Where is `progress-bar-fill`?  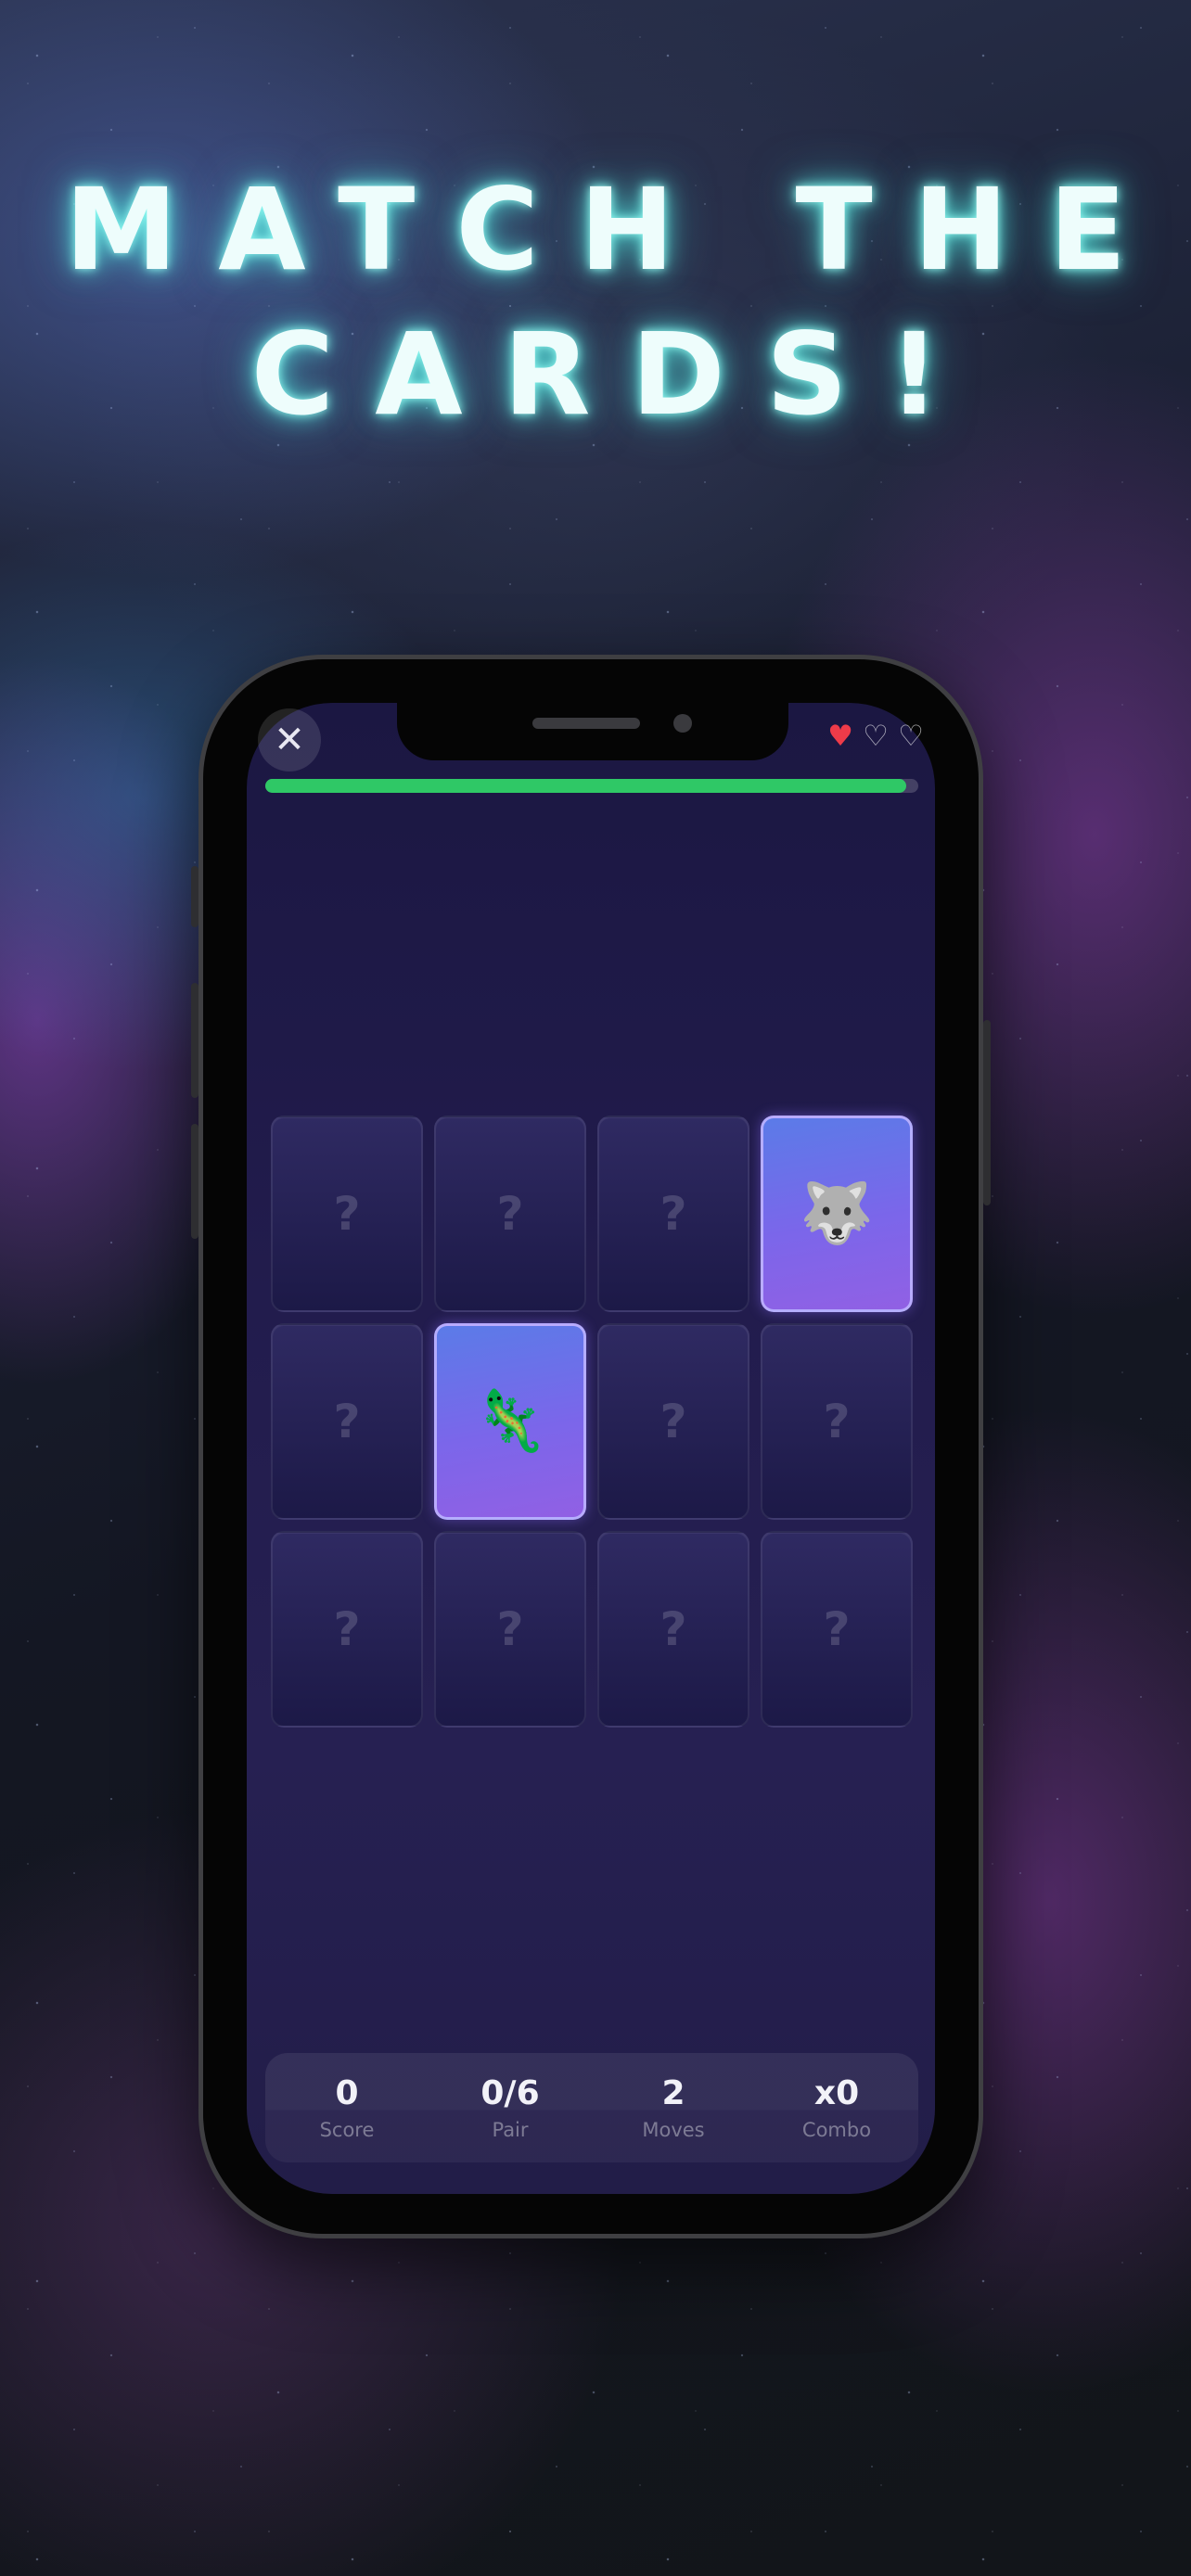
progress-bar-fill is located at coordinates (586, 786).